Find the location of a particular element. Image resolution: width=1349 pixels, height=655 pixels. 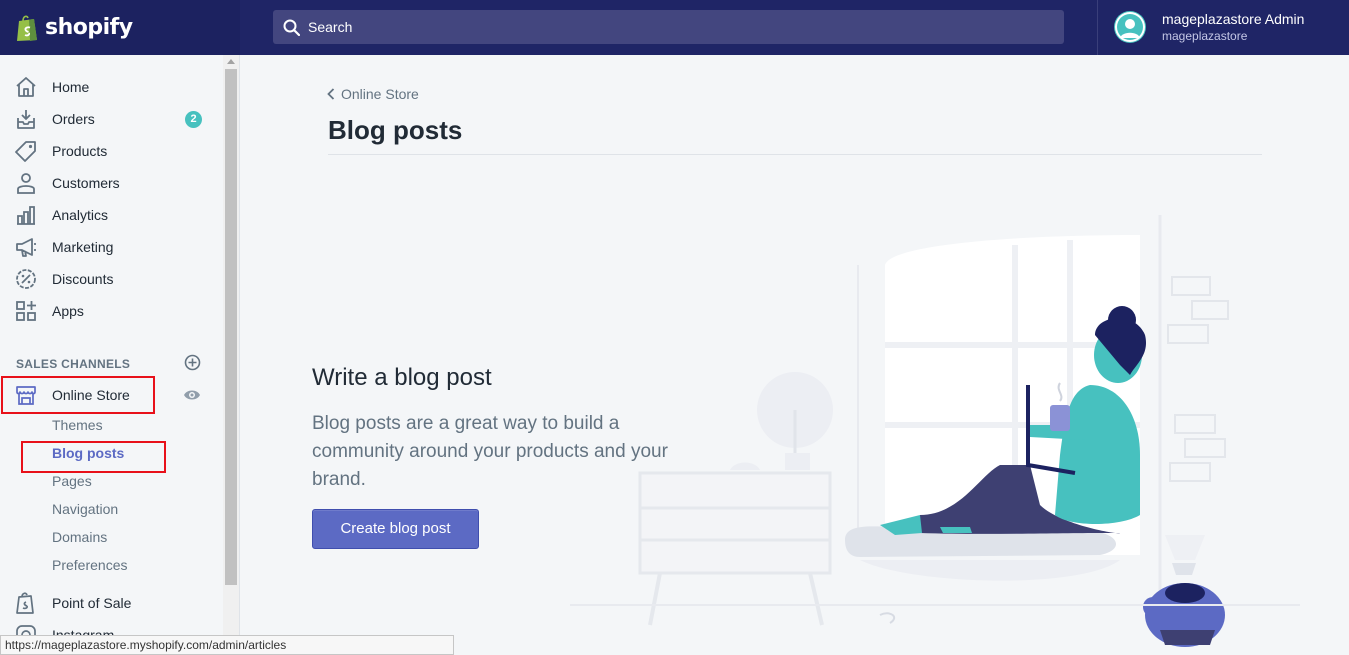

user-name: mageplazastore Admin is located at coordinates (1233, 19).